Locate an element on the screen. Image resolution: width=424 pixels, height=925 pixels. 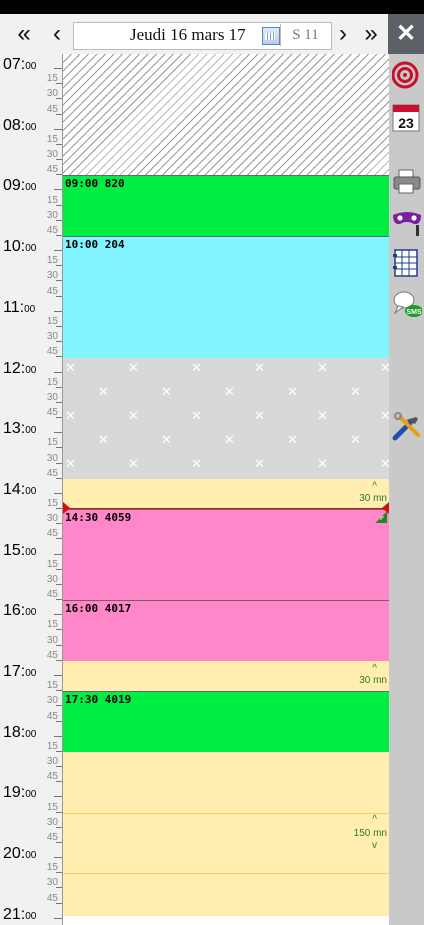
free-slot: ^ 150 mn v is located at coordinates (226, 834).